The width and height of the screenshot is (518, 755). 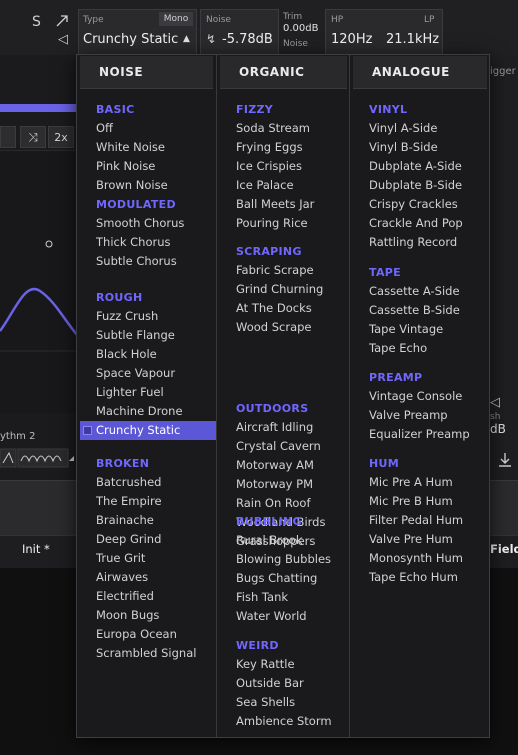 I want to click on menu-item: Space Vapour, so click(x=146, y=373).